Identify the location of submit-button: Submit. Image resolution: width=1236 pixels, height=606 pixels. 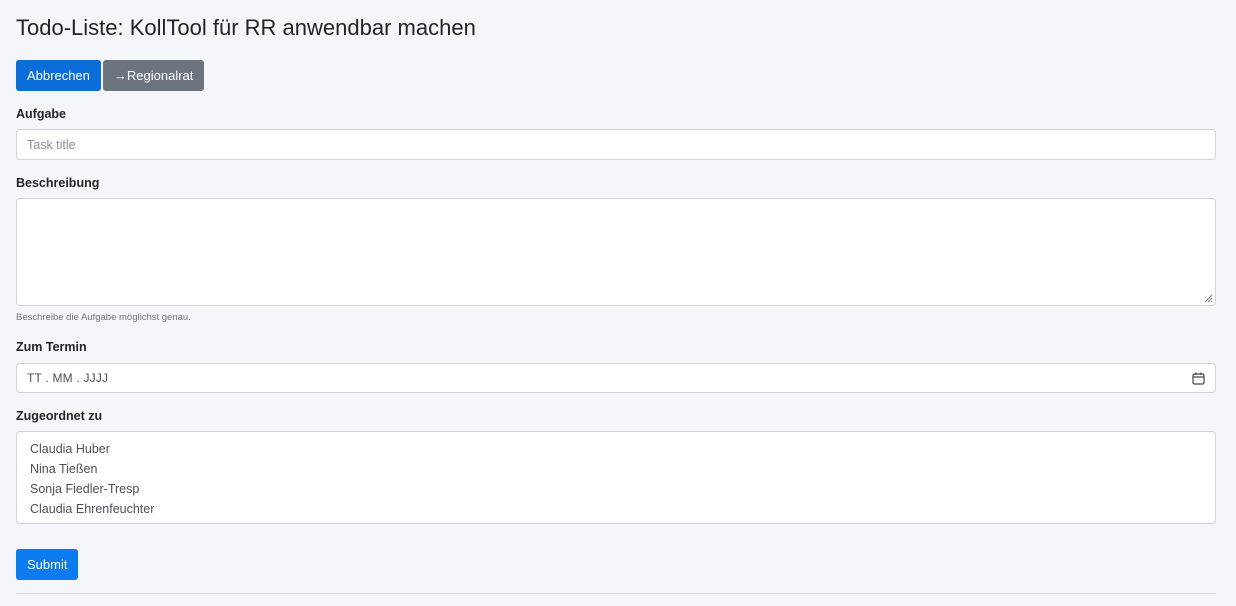
(47, 564).